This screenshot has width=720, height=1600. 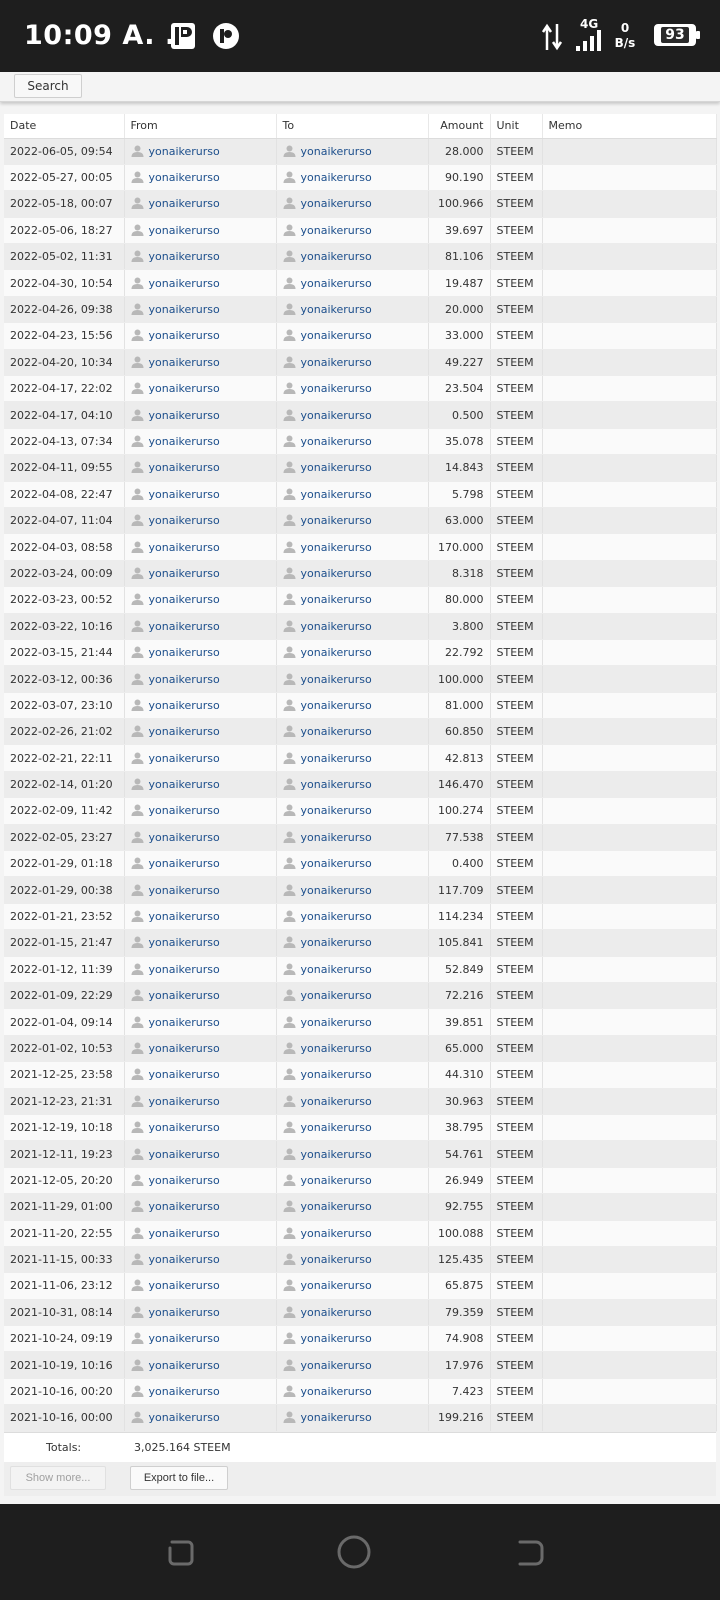 I want to click on column-header-memo: Memo, so click(x=629, y=126).